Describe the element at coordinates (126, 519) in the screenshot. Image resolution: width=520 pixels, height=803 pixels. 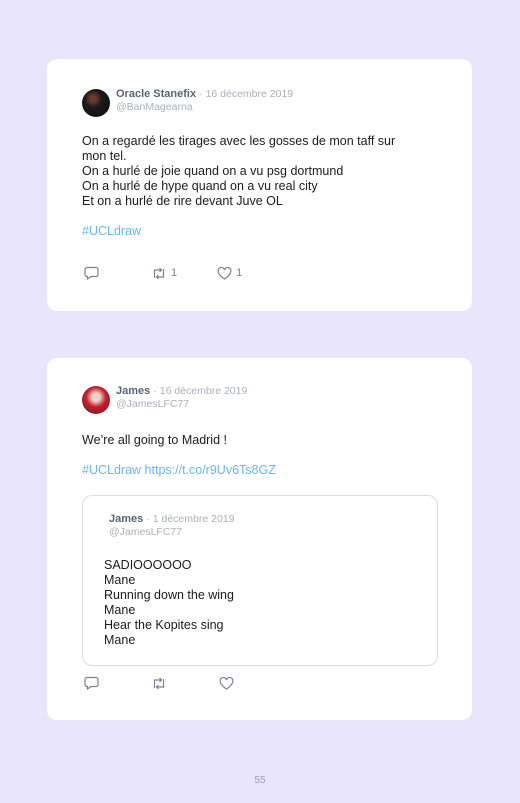
I see `quoted-author-name: James` at that location.